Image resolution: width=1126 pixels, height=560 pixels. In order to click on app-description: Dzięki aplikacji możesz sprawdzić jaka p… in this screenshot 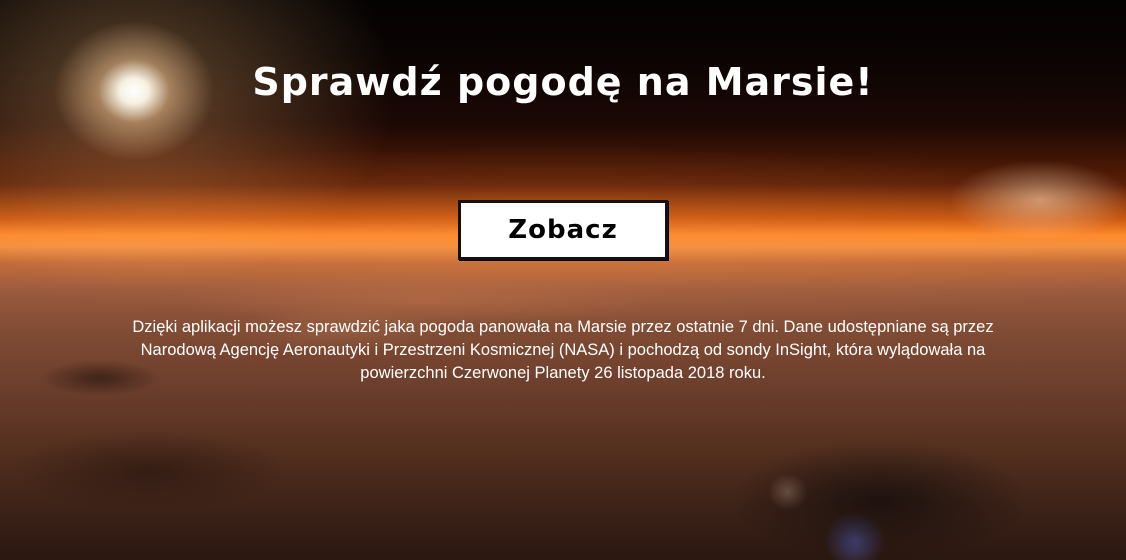, I will do `click(563, 350)`.